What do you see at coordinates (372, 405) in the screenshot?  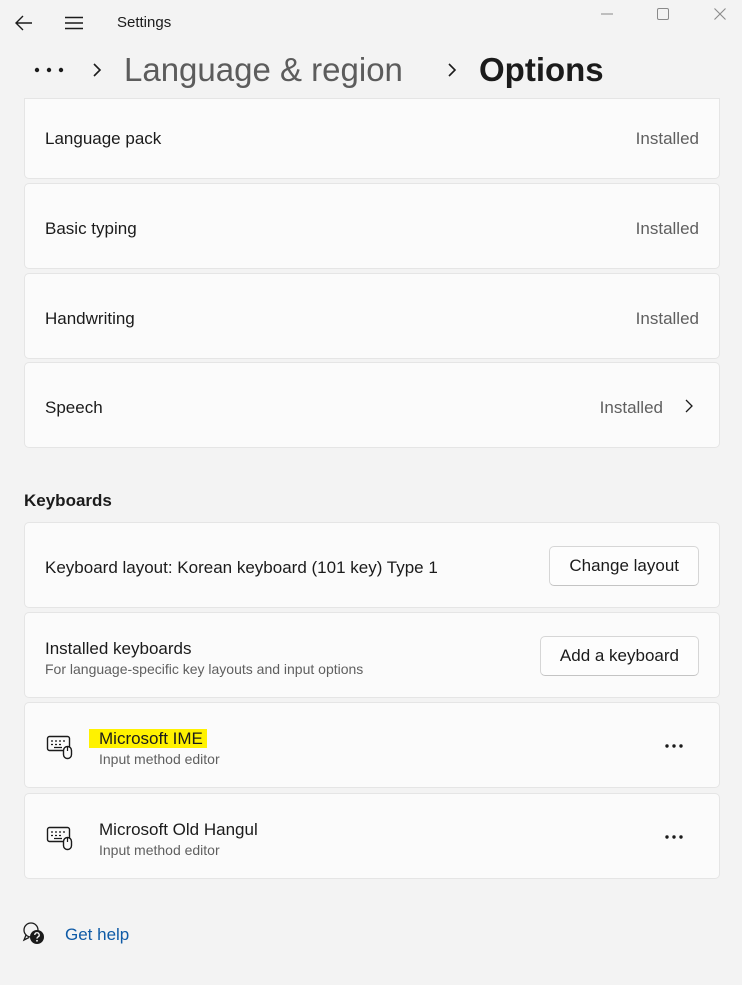 I see `feature-row-speech: Speech Installed` at bounding box center [372, 405].